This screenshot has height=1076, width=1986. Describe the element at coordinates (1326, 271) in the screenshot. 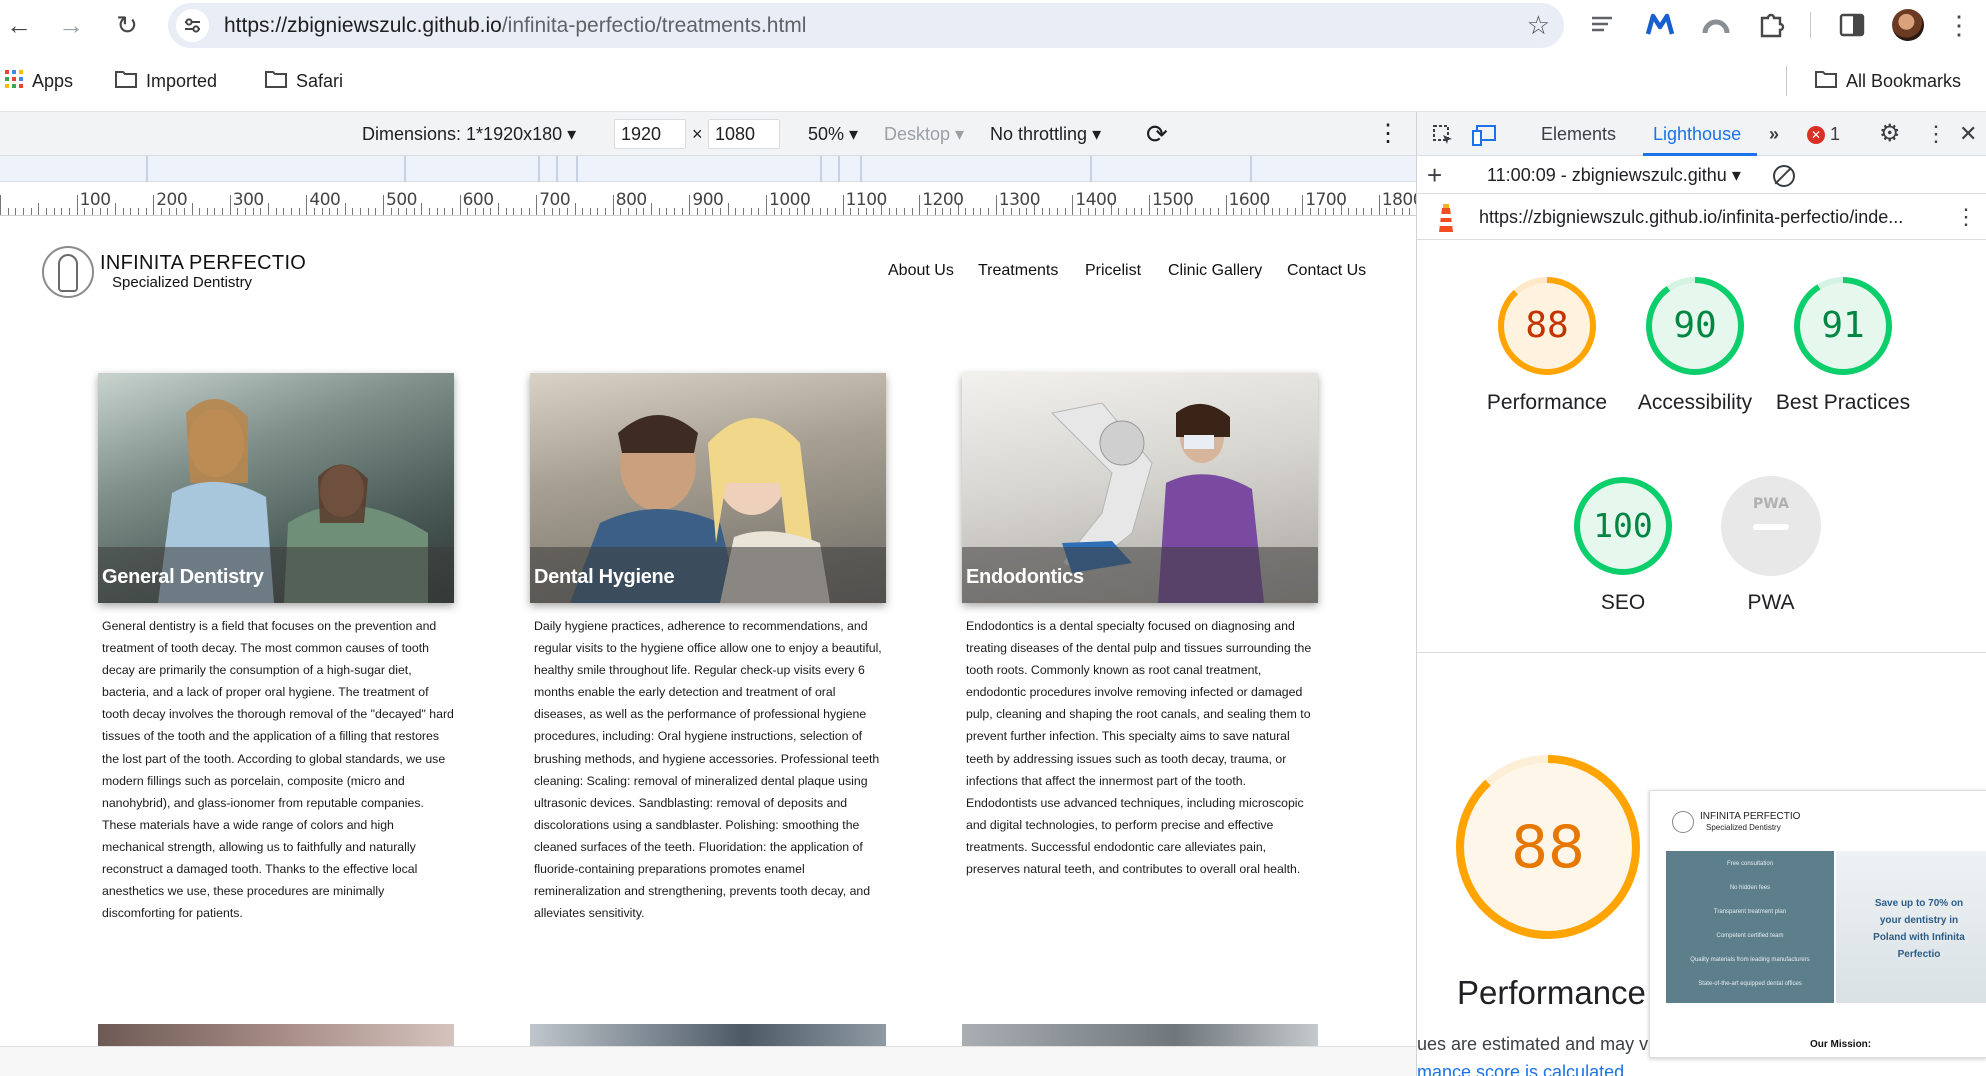

I see `nav-contact-us: Contact Us` at that location.